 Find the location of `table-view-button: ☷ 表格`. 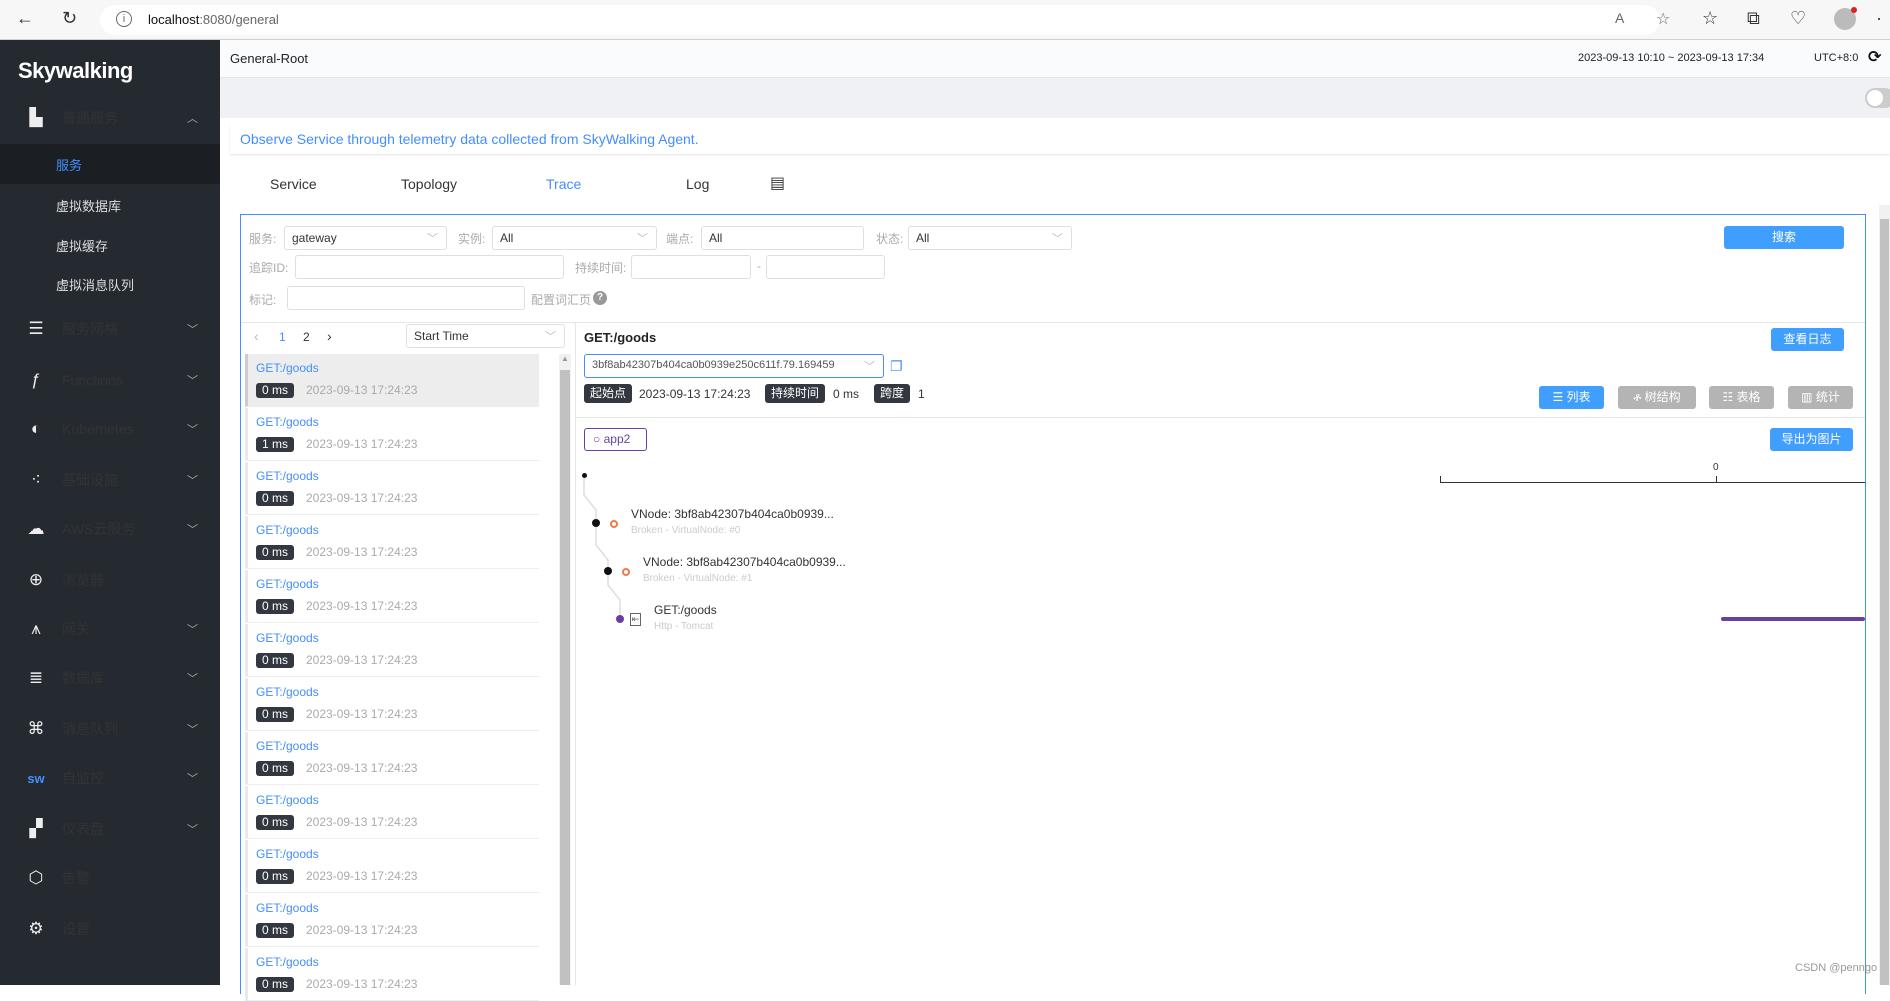

table-view-button: ☷ 表格 is located at coordinates (1741, 397).